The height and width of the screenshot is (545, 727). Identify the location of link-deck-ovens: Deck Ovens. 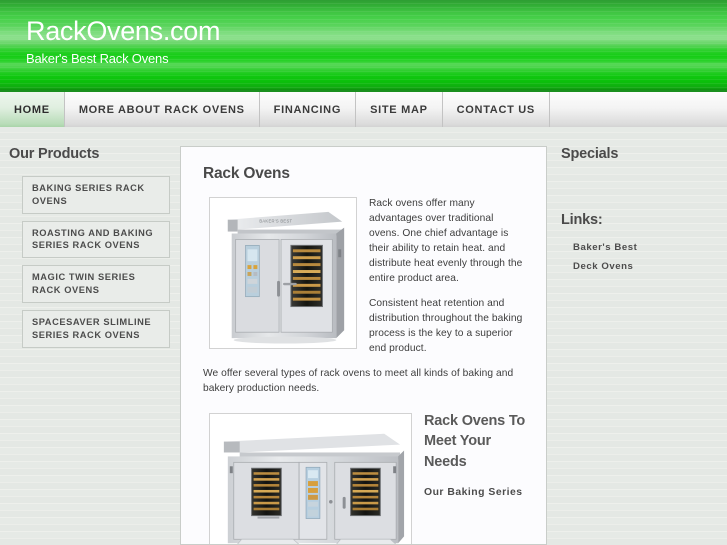
(650, 266).